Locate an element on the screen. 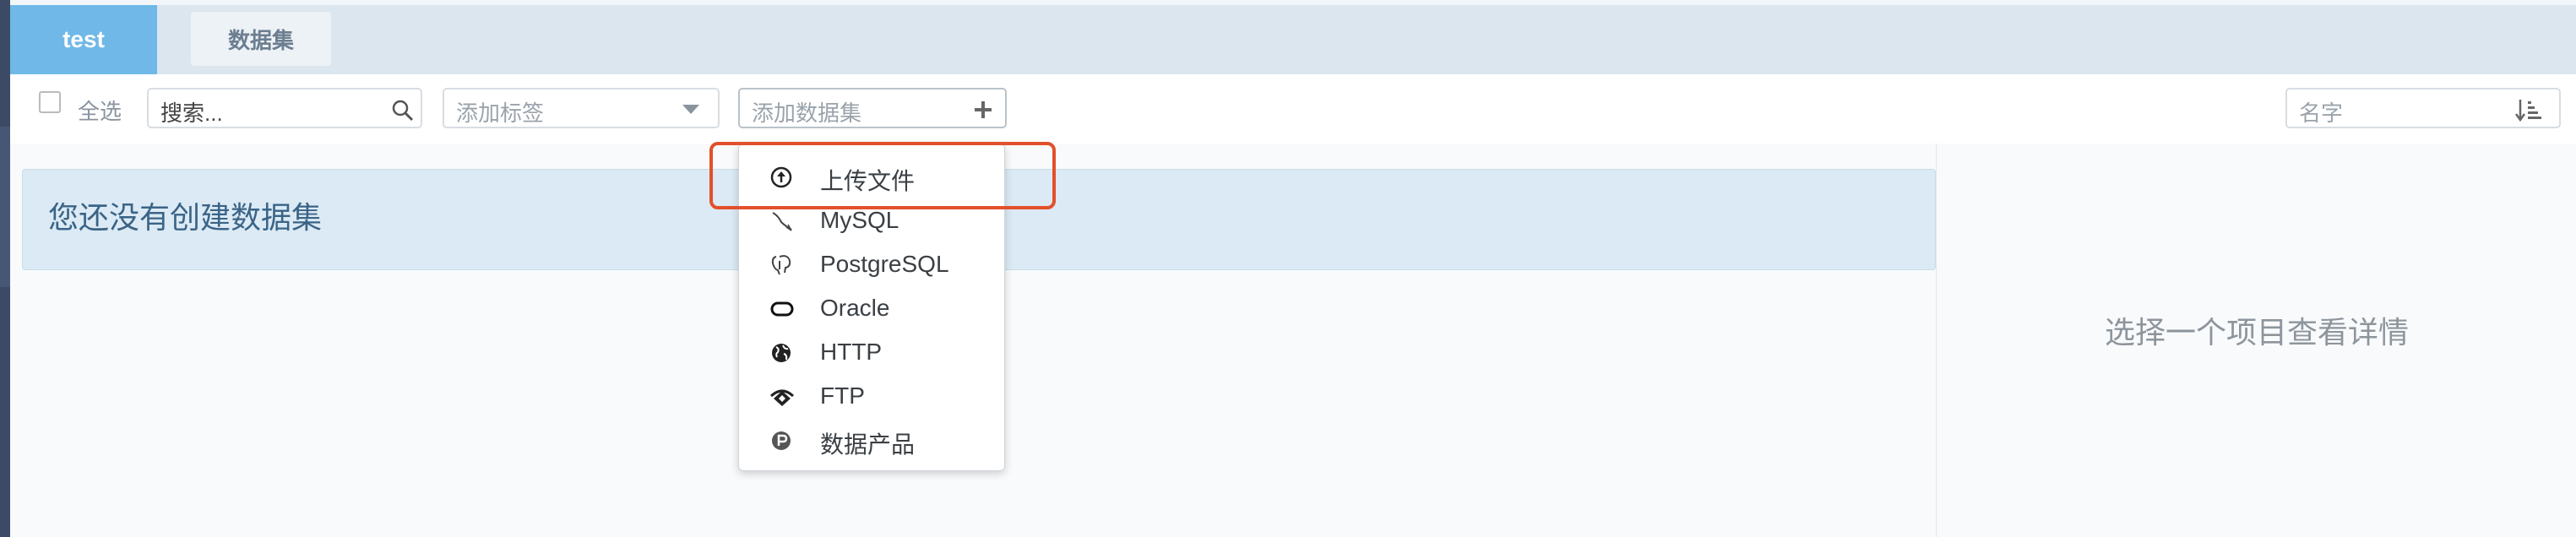 The image size is (2576, 537). select-all-label: 全选 is located at coordinates (100, 110).